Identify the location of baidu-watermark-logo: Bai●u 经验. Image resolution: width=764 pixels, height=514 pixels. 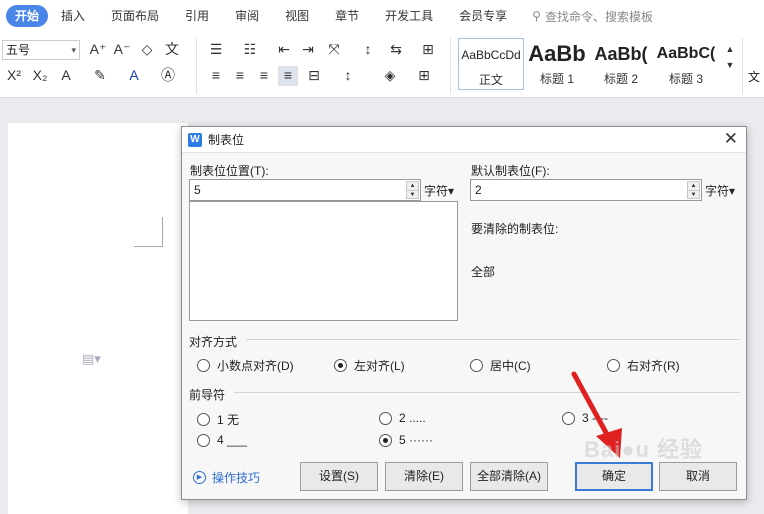
(644, 449).